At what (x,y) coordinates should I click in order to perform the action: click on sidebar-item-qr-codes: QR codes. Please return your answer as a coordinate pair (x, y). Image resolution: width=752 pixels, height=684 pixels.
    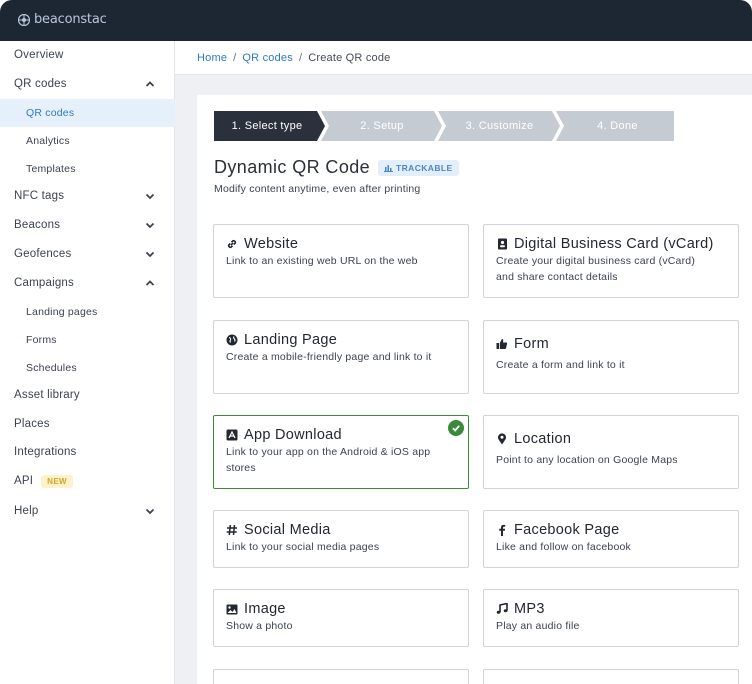
    Looking at the image, I should click on (87, 84).